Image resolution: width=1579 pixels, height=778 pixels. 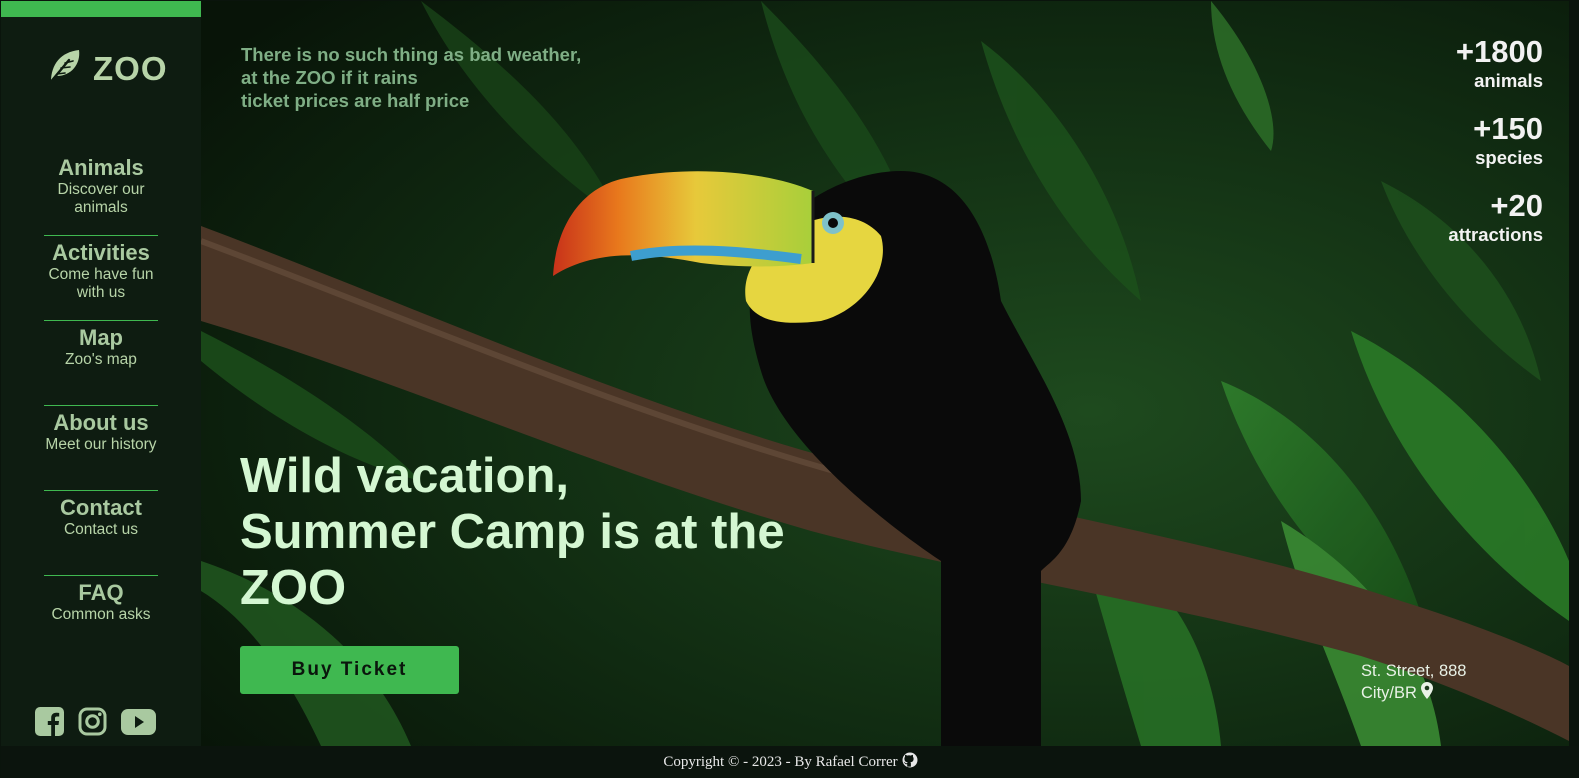 I want to click on copyright-text: Copyright © - 2023 - By Rafael Correr, so click(x=780, y=762).